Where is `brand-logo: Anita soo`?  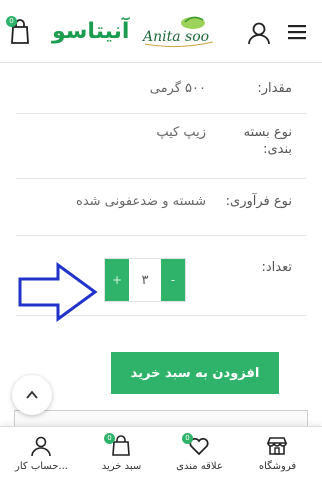 brand-logo: Anita soo is located at coordinates (177, 32).